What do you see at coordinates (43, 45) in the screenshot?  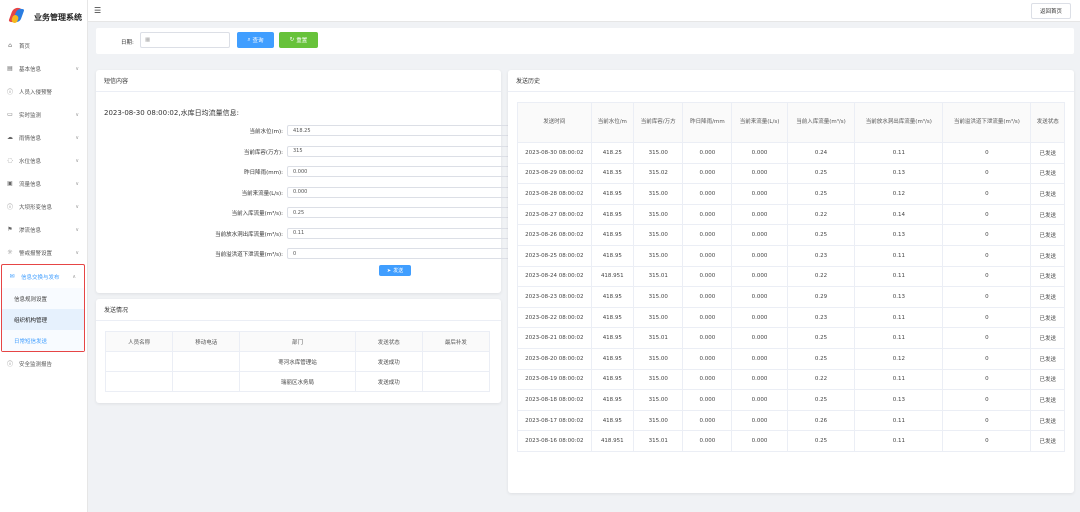 I see `sidebar-item: ⌂ 首页` at bounding box center [43, 45].